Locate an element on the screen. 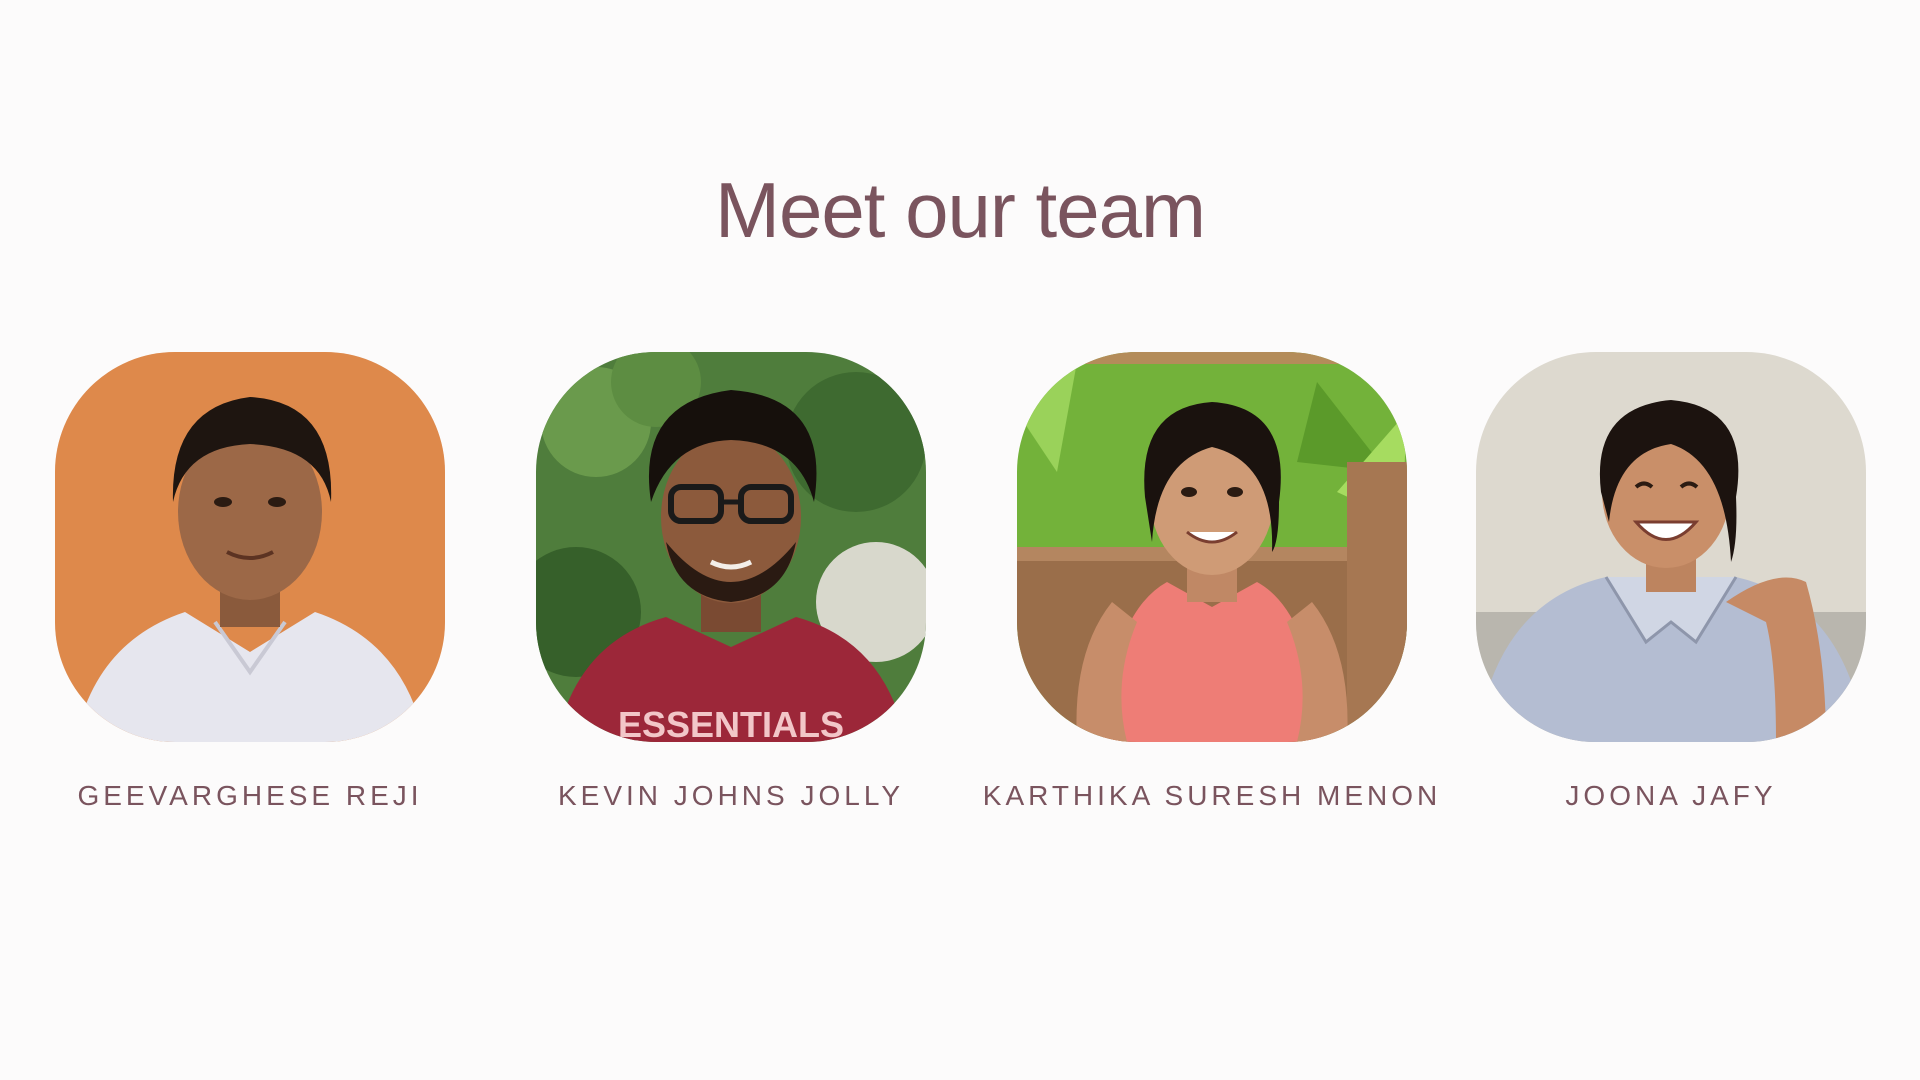 This screenshot has width=1920, height=1080. member-name: KEVIN JOHNS JOLLY is located at coordinates (730, 795).